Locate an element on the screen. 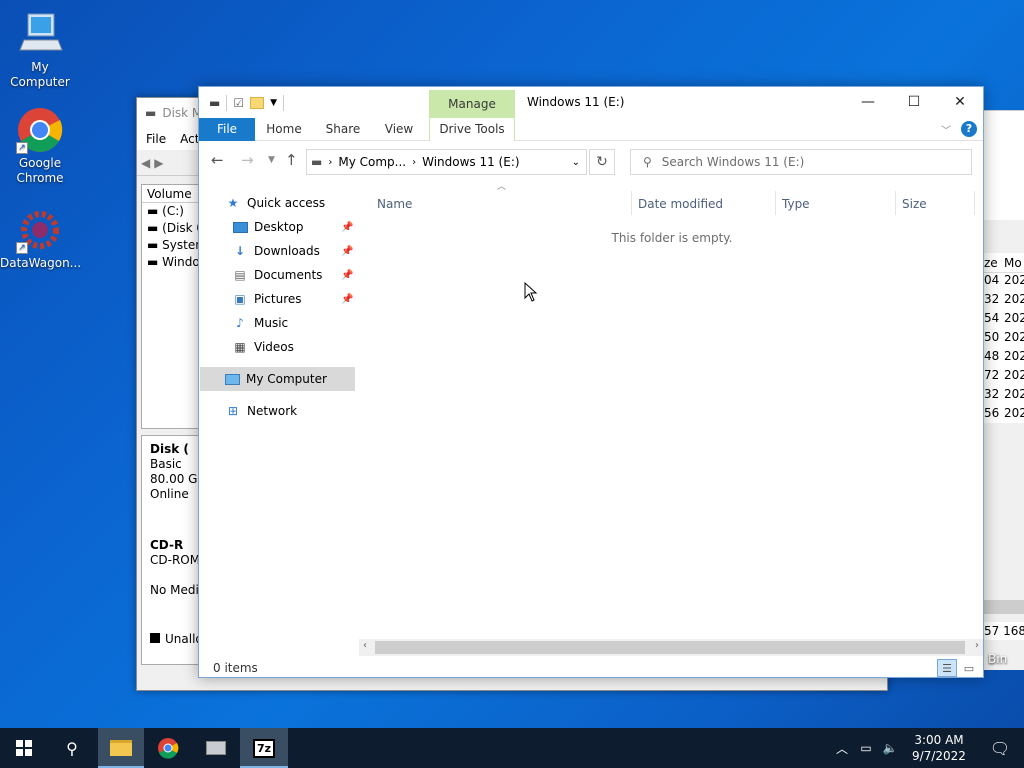 The image size is (1024, 768). film-icon: ▦ is located at coordinates (240, 347).